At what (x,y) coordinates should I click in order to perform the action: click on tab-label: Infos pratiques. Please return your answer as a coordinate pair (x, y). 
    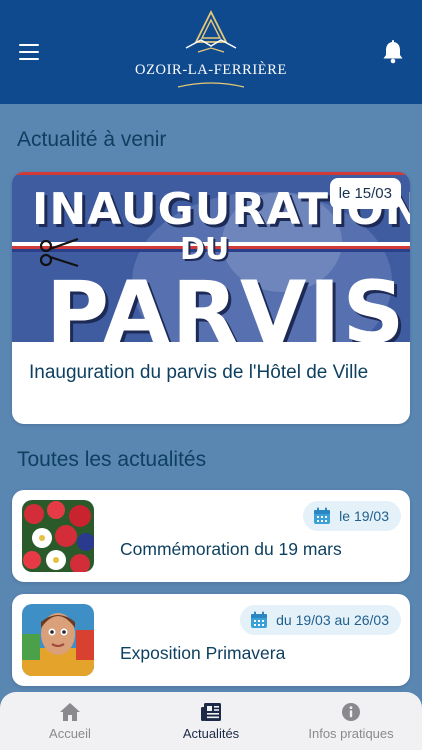
    Looking at the image, I should click on (351, 733).